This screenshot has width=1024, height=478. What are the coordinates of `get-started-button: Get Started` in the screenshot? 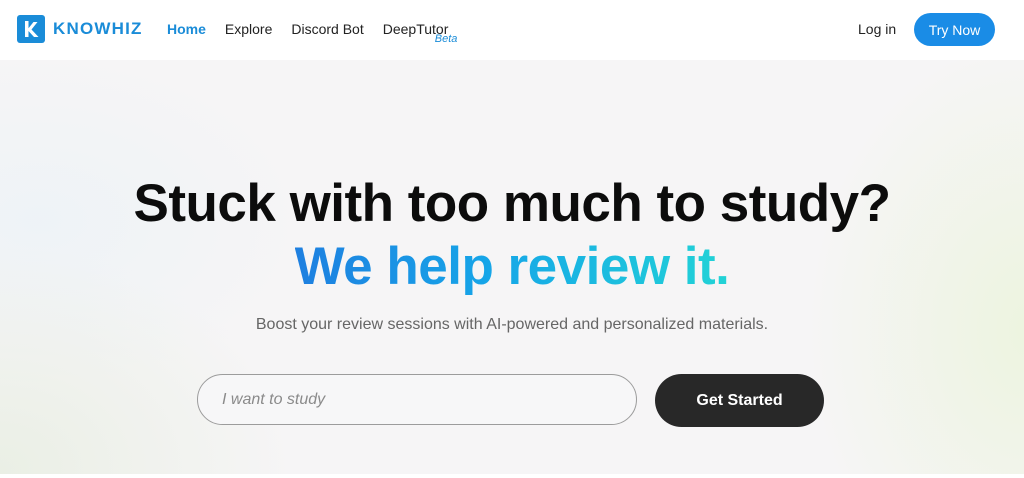 It's located at (739, 400).